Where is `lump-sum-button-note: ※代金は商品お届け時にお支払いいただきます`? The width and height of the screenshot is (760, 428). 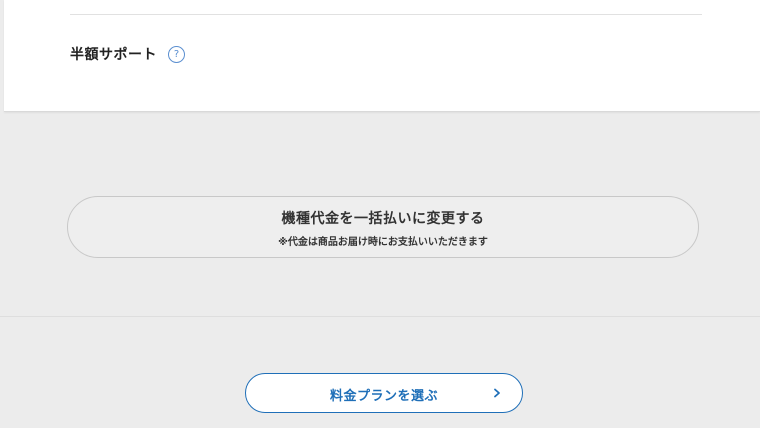 lump-sum-button-note: ※代金は商品お届け時にお支払いいただきます is located at coordinates (383, 242).